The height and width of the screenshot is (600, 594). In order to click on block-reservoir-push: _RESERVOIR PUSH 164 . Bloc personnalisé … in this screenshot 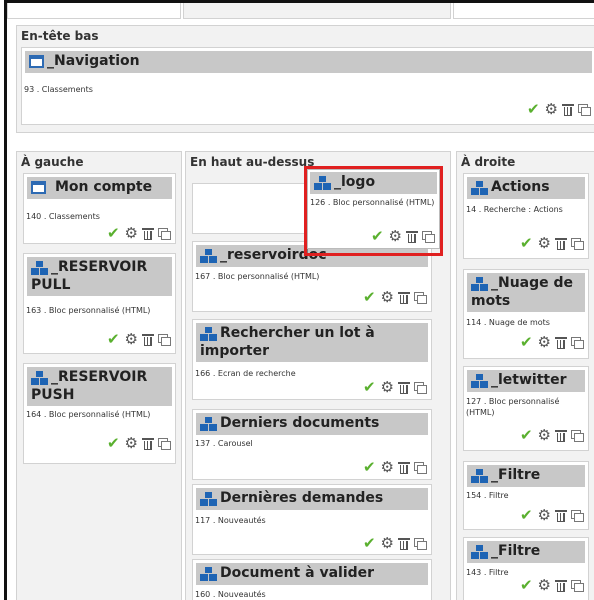, I will do `click(99, 413)`.